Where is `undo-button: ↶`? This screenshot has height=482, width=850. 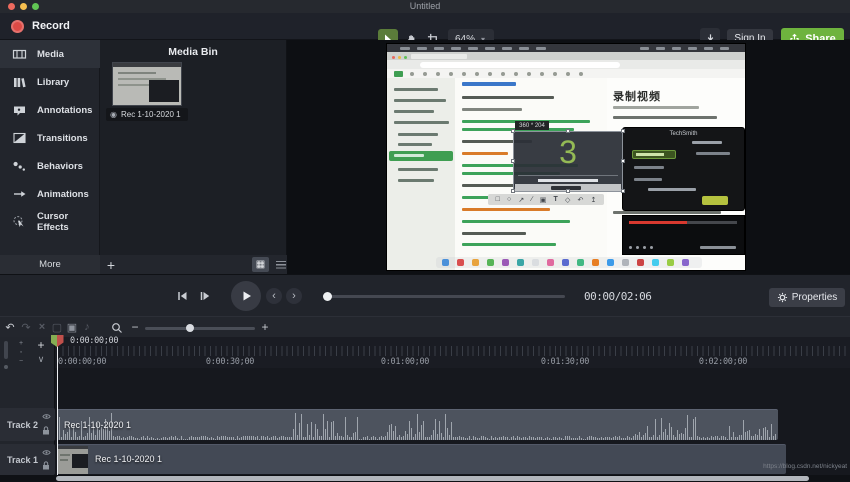
undo-button: ↶ is located at coordinates (10, 327).